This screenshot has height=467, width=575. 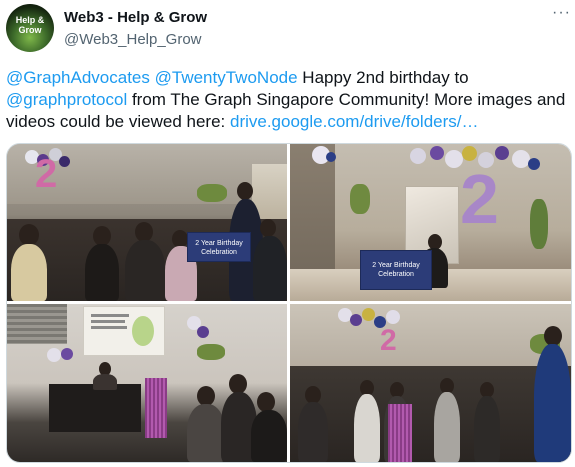 What do you see at coordinates (95, 408) in the screenshot?
I see `table-black` at bounding box center [95, 408].